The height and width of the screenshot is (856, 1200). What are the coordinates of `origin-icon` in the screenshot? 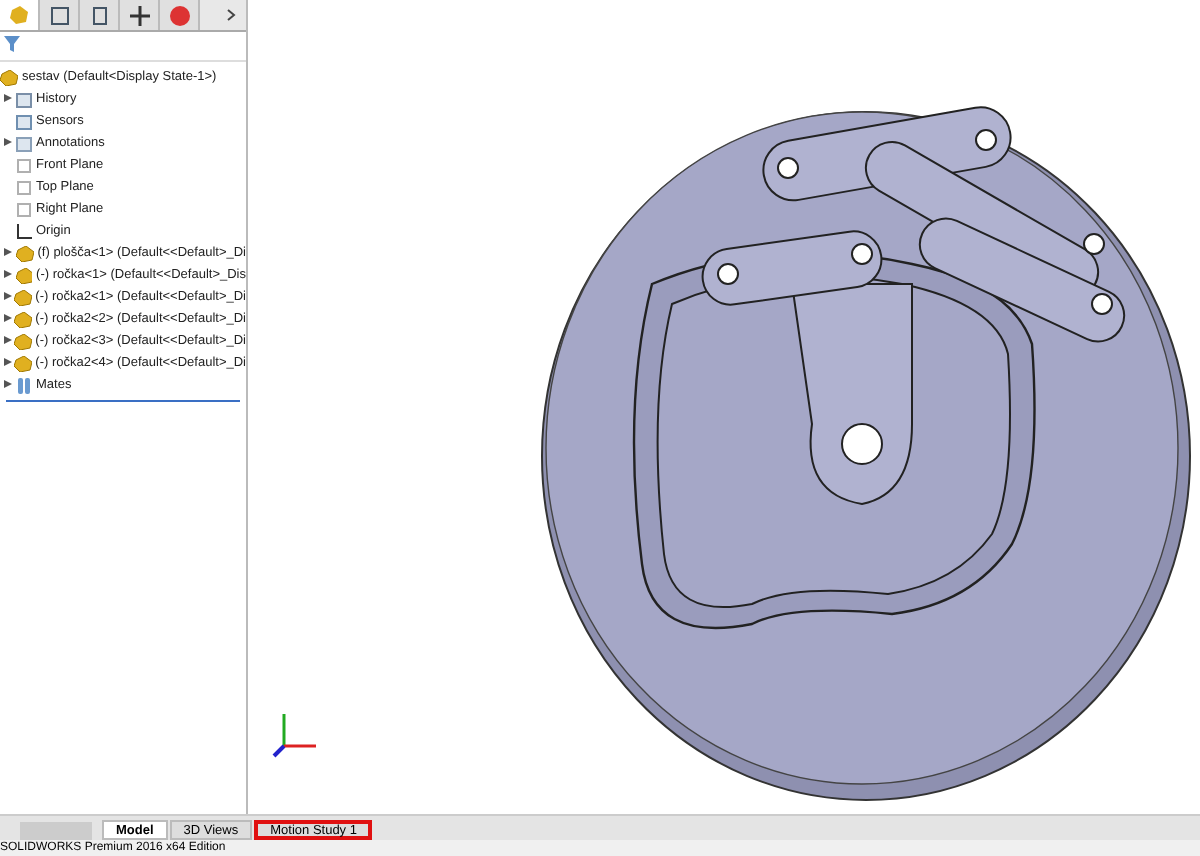 It's located at (24, 231).